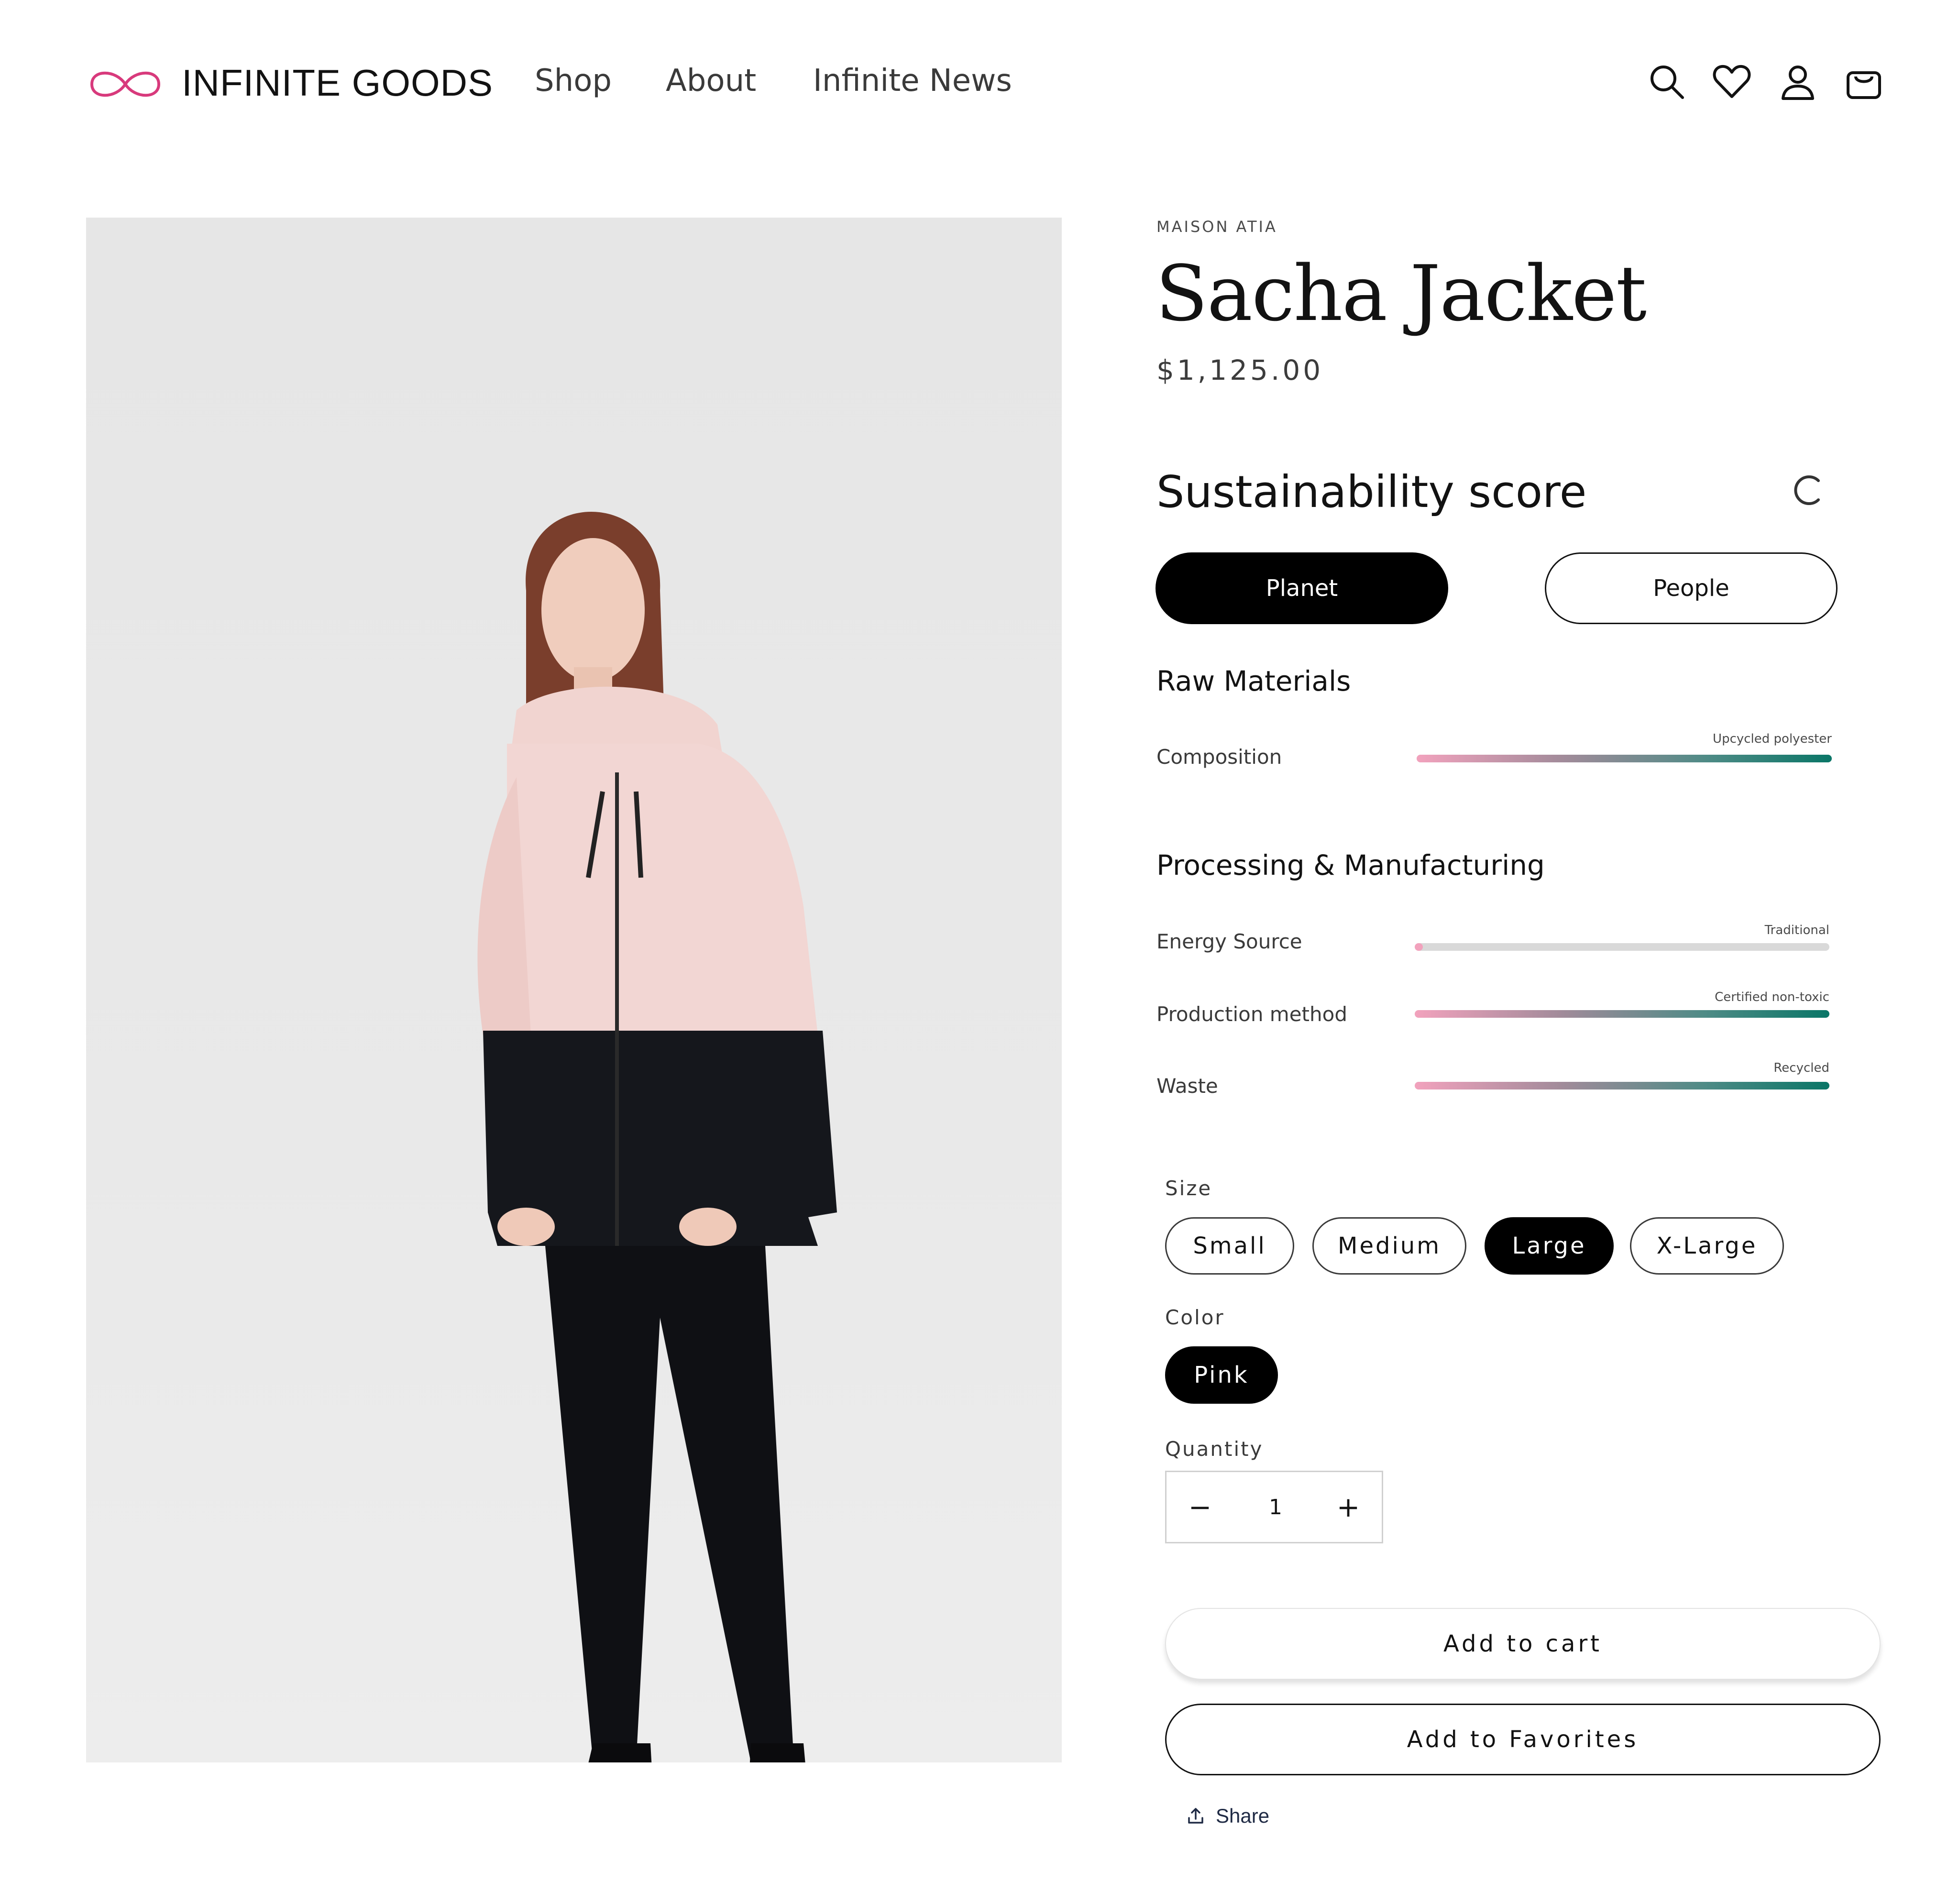 This screenshot has height=1904, width=1959. What do you see at coordinates (1864, 81) in the screenshot?
I see `cart-icon` at bounding box center [1864, 81].